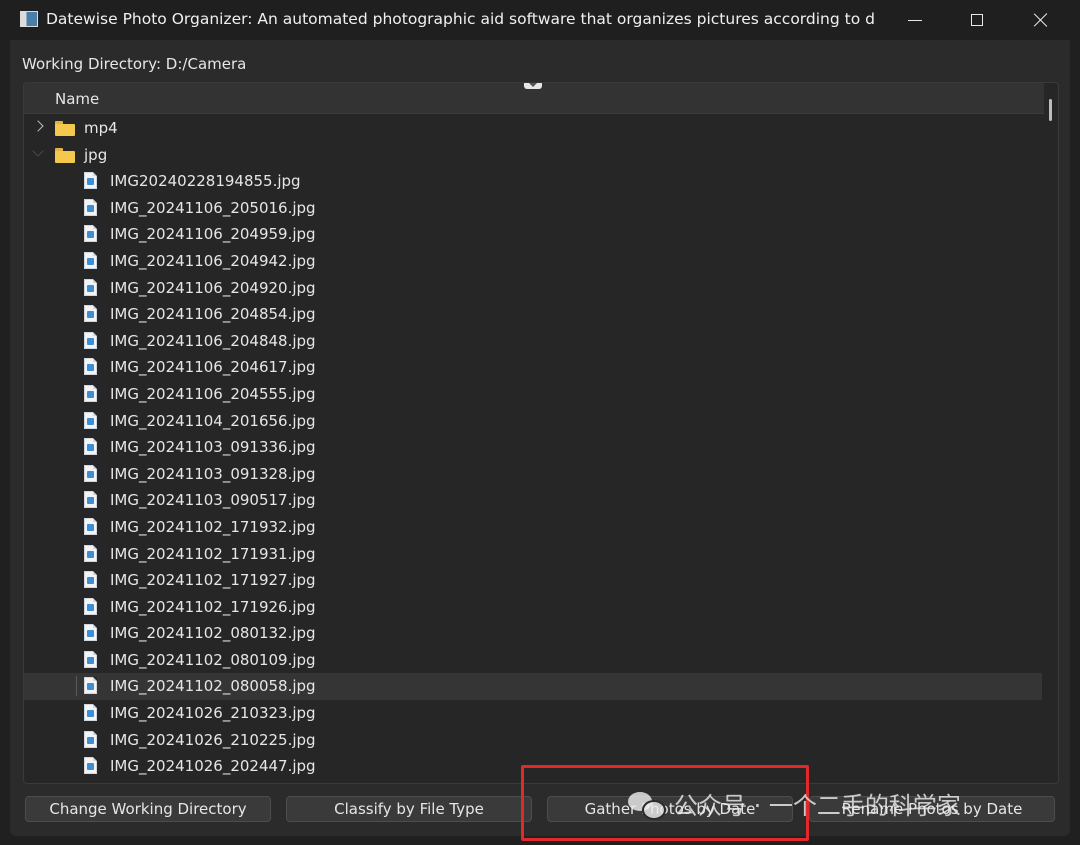 This screenshot has width=1080, height=845. I want to click on chevron-down-icon, so click(38, 152).